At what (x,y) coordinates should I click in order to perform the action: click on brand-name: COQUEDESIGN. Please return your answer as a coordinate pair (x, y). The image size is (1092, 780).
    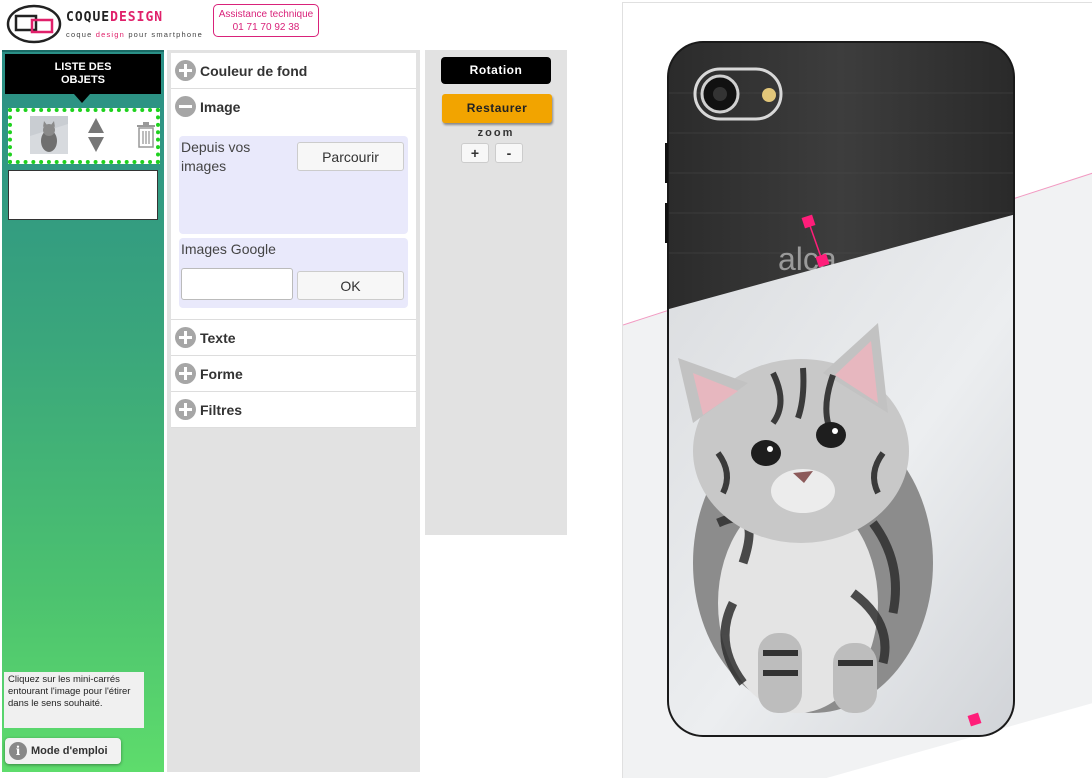
    Looking at the image, I should click on (115, 17).